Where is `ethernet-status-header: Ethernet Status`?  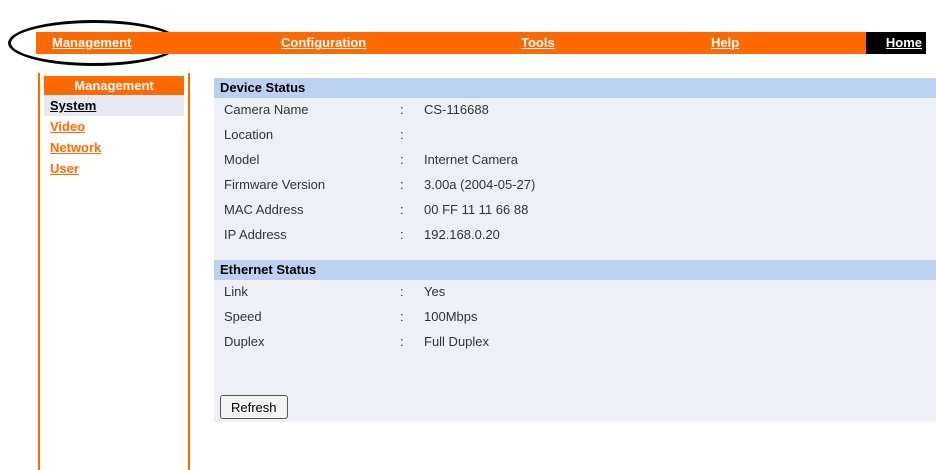
ethernet-status-header: Ethernet Status is located at coordinates (575, 270).